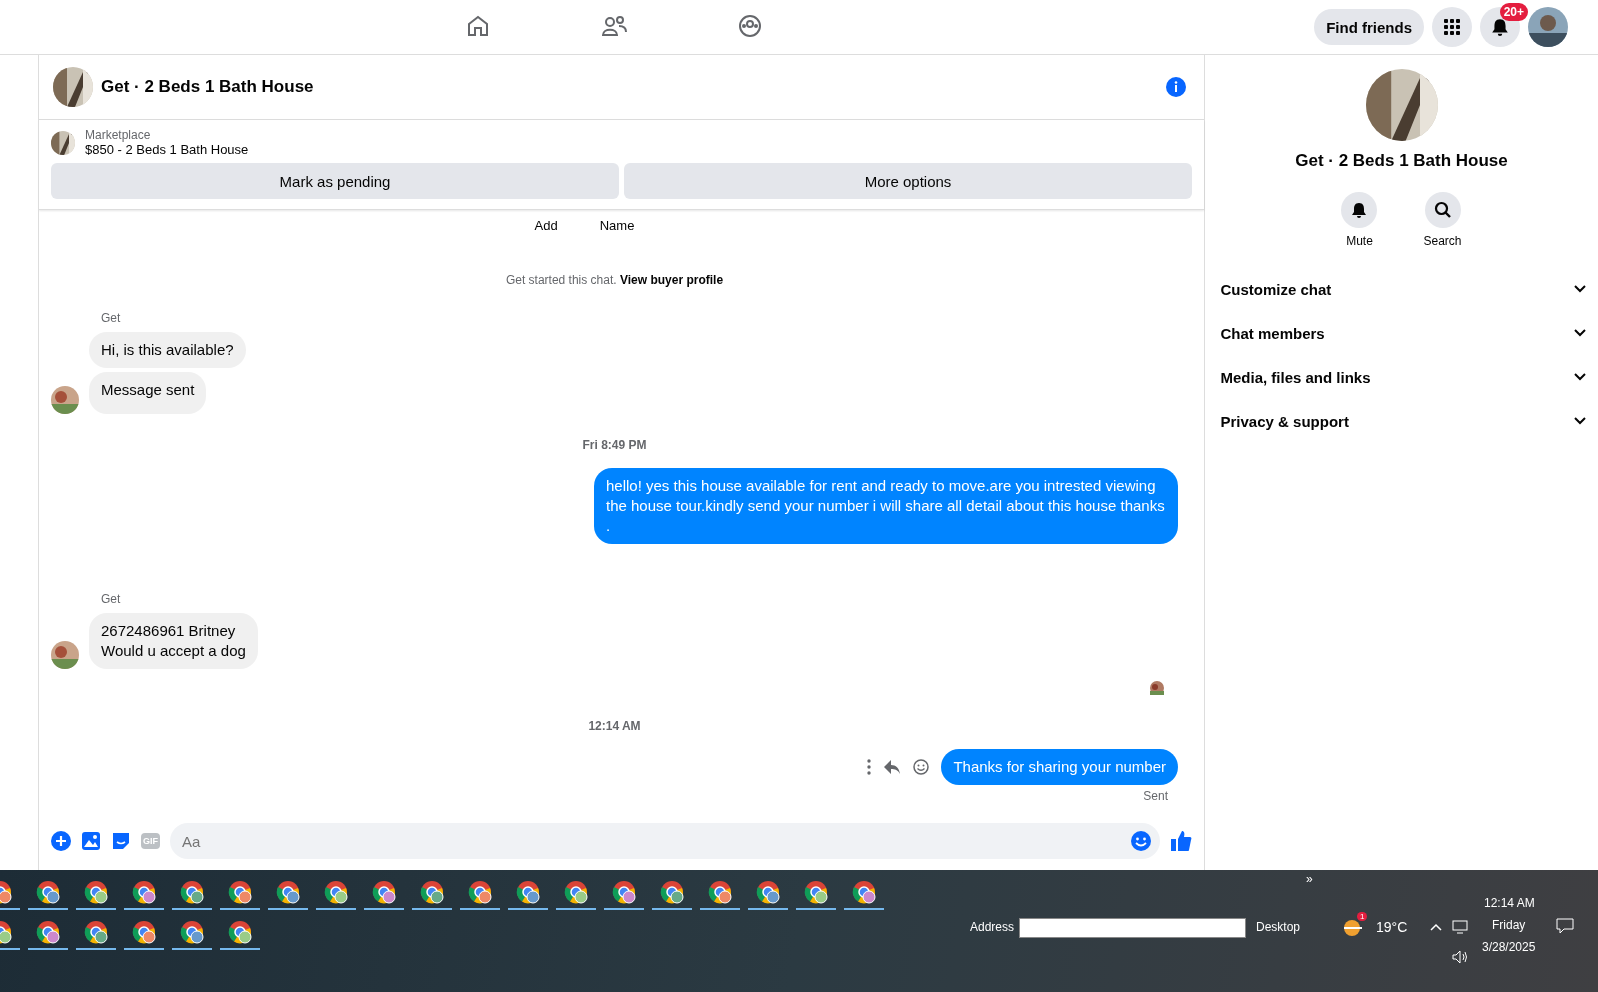  I want to click on column-label: Name, so click(617, 225).